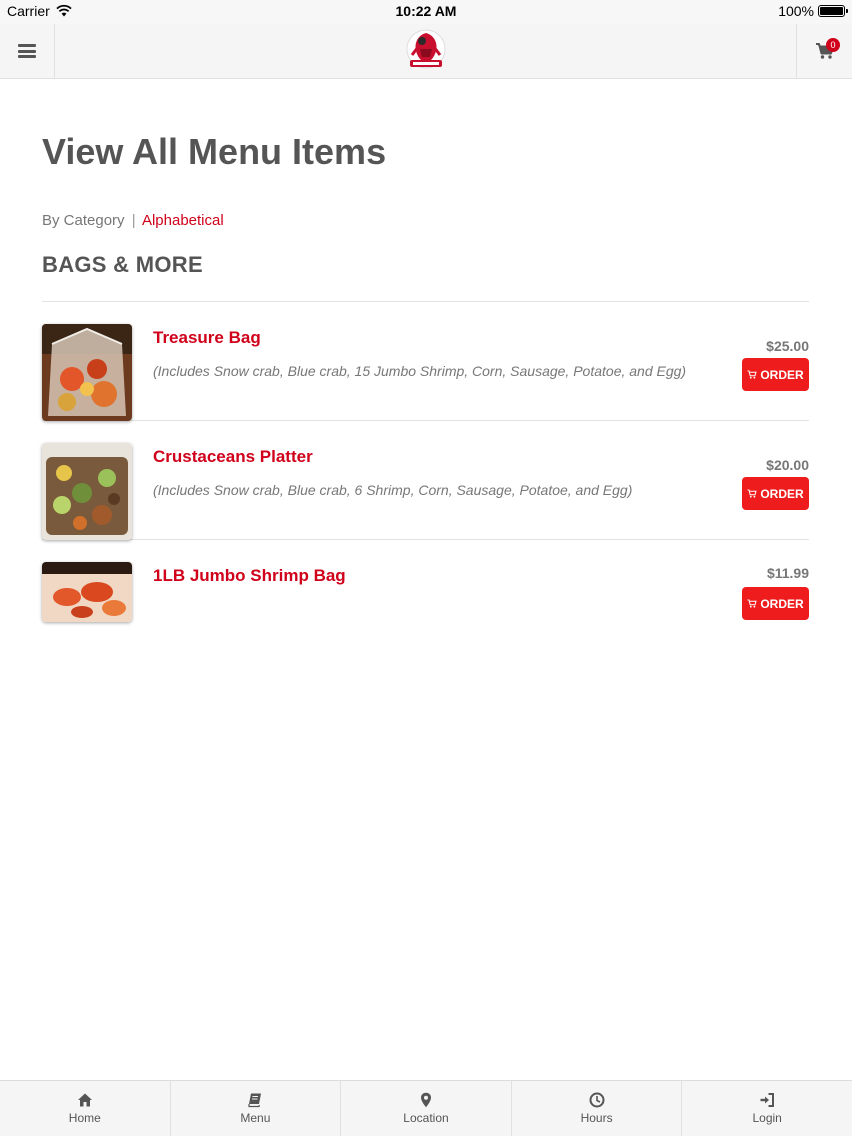 This screenshot has height=1136, width=852. I want to click on item-name: Crustaceans Platter, so click(233, 457).